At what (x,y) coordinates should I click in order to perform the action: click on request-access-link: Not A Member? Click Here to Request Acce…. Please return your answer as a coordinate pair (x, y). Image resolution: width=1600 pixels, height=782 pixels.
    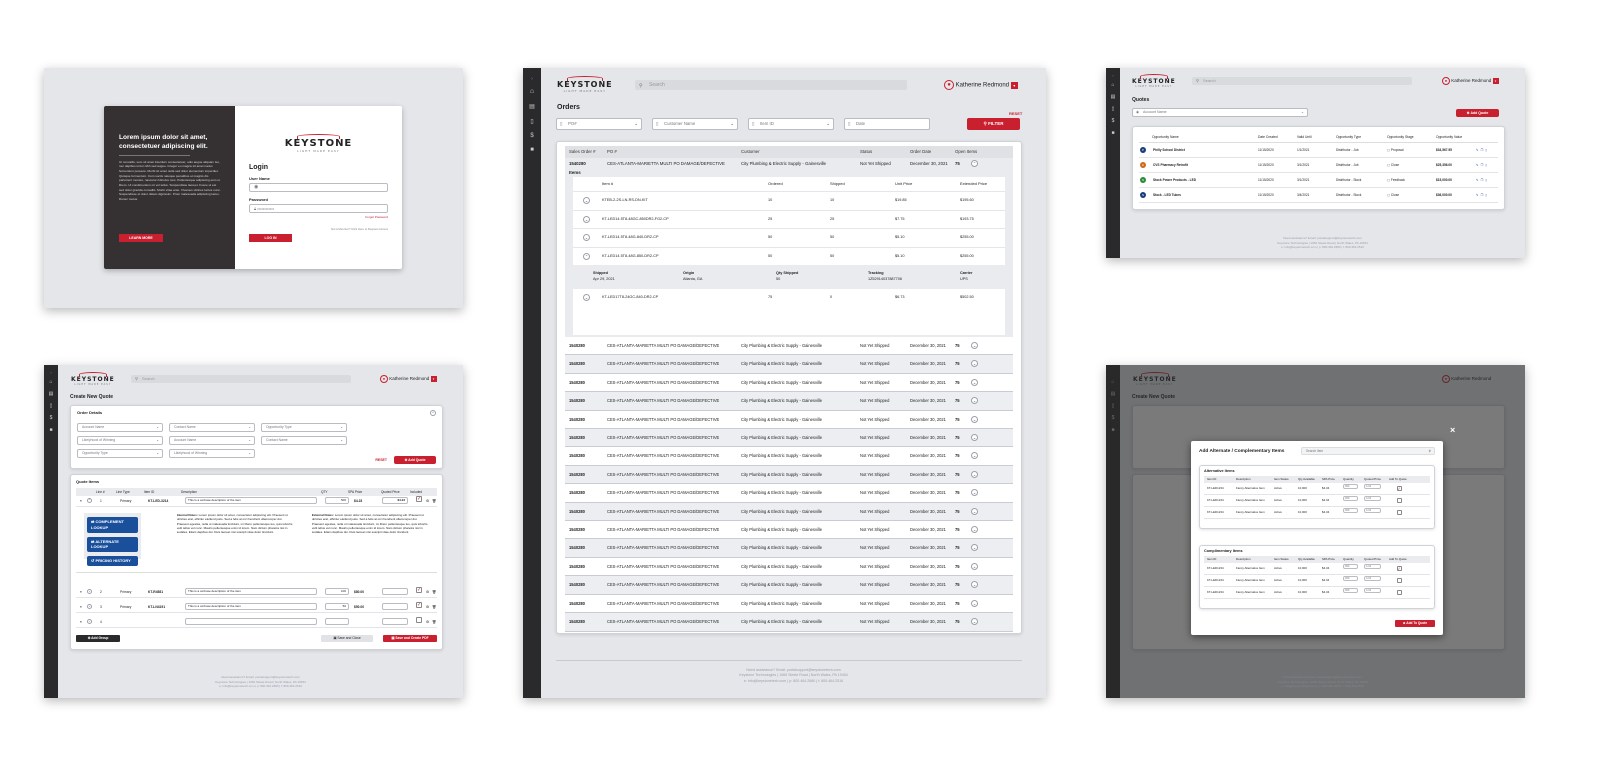
    Looking at the image, I should click on (359, 229).